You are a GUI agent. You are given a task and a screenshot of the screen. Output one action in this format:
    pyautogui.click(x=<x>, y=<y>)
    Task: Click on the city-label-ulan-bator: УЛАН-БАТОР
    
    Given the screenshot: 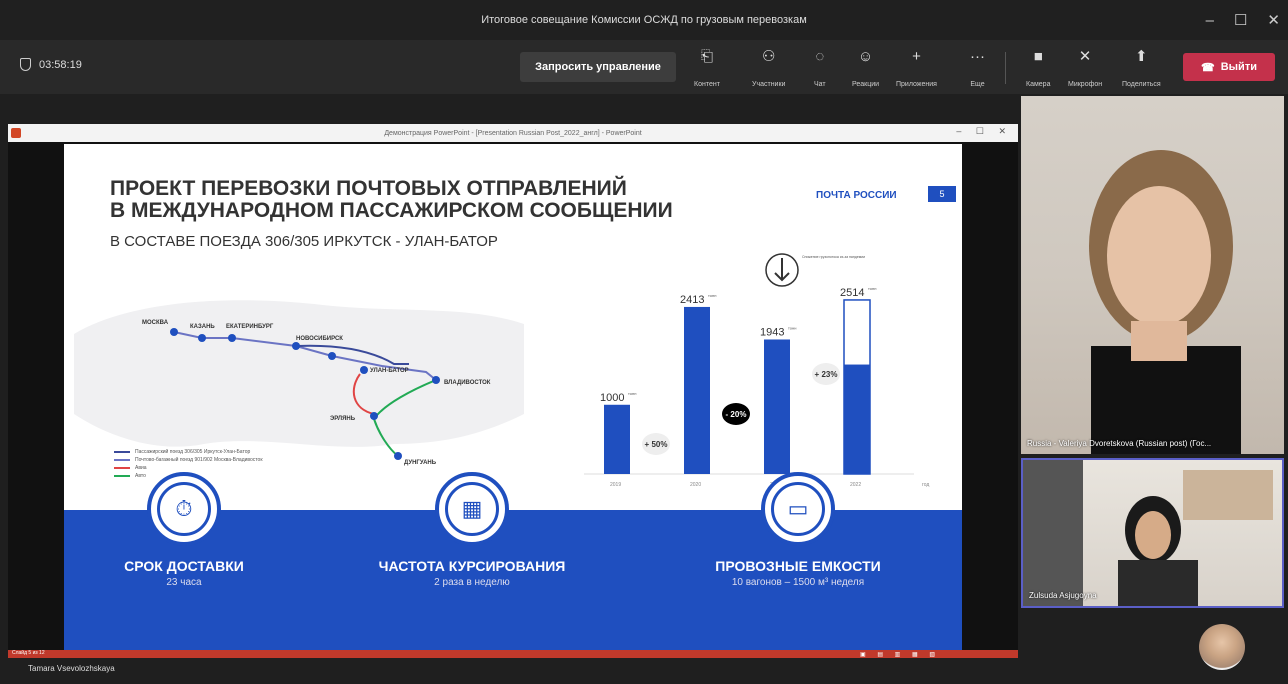 What is the action you would take?
    pyautogui.click(x=389, y=371)
    